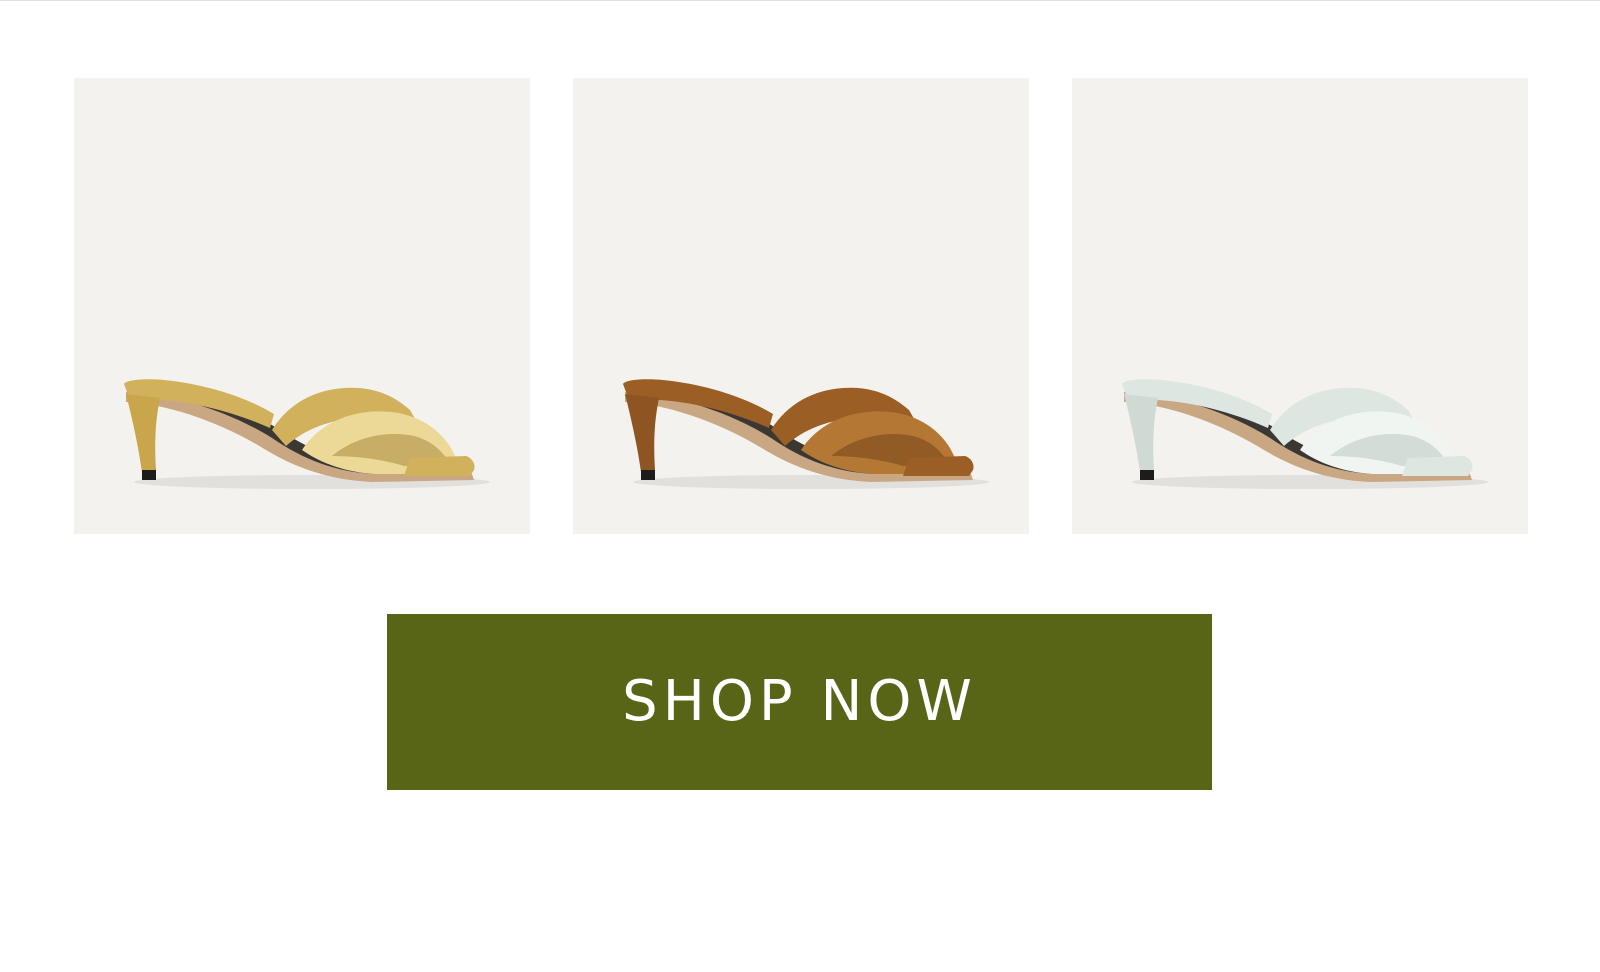 The height and width of the screenshot is (972, 1600). Describe the element at coordinates (801, 306) in the screenshot. I see `product-tile-brown-sandal` at that location.